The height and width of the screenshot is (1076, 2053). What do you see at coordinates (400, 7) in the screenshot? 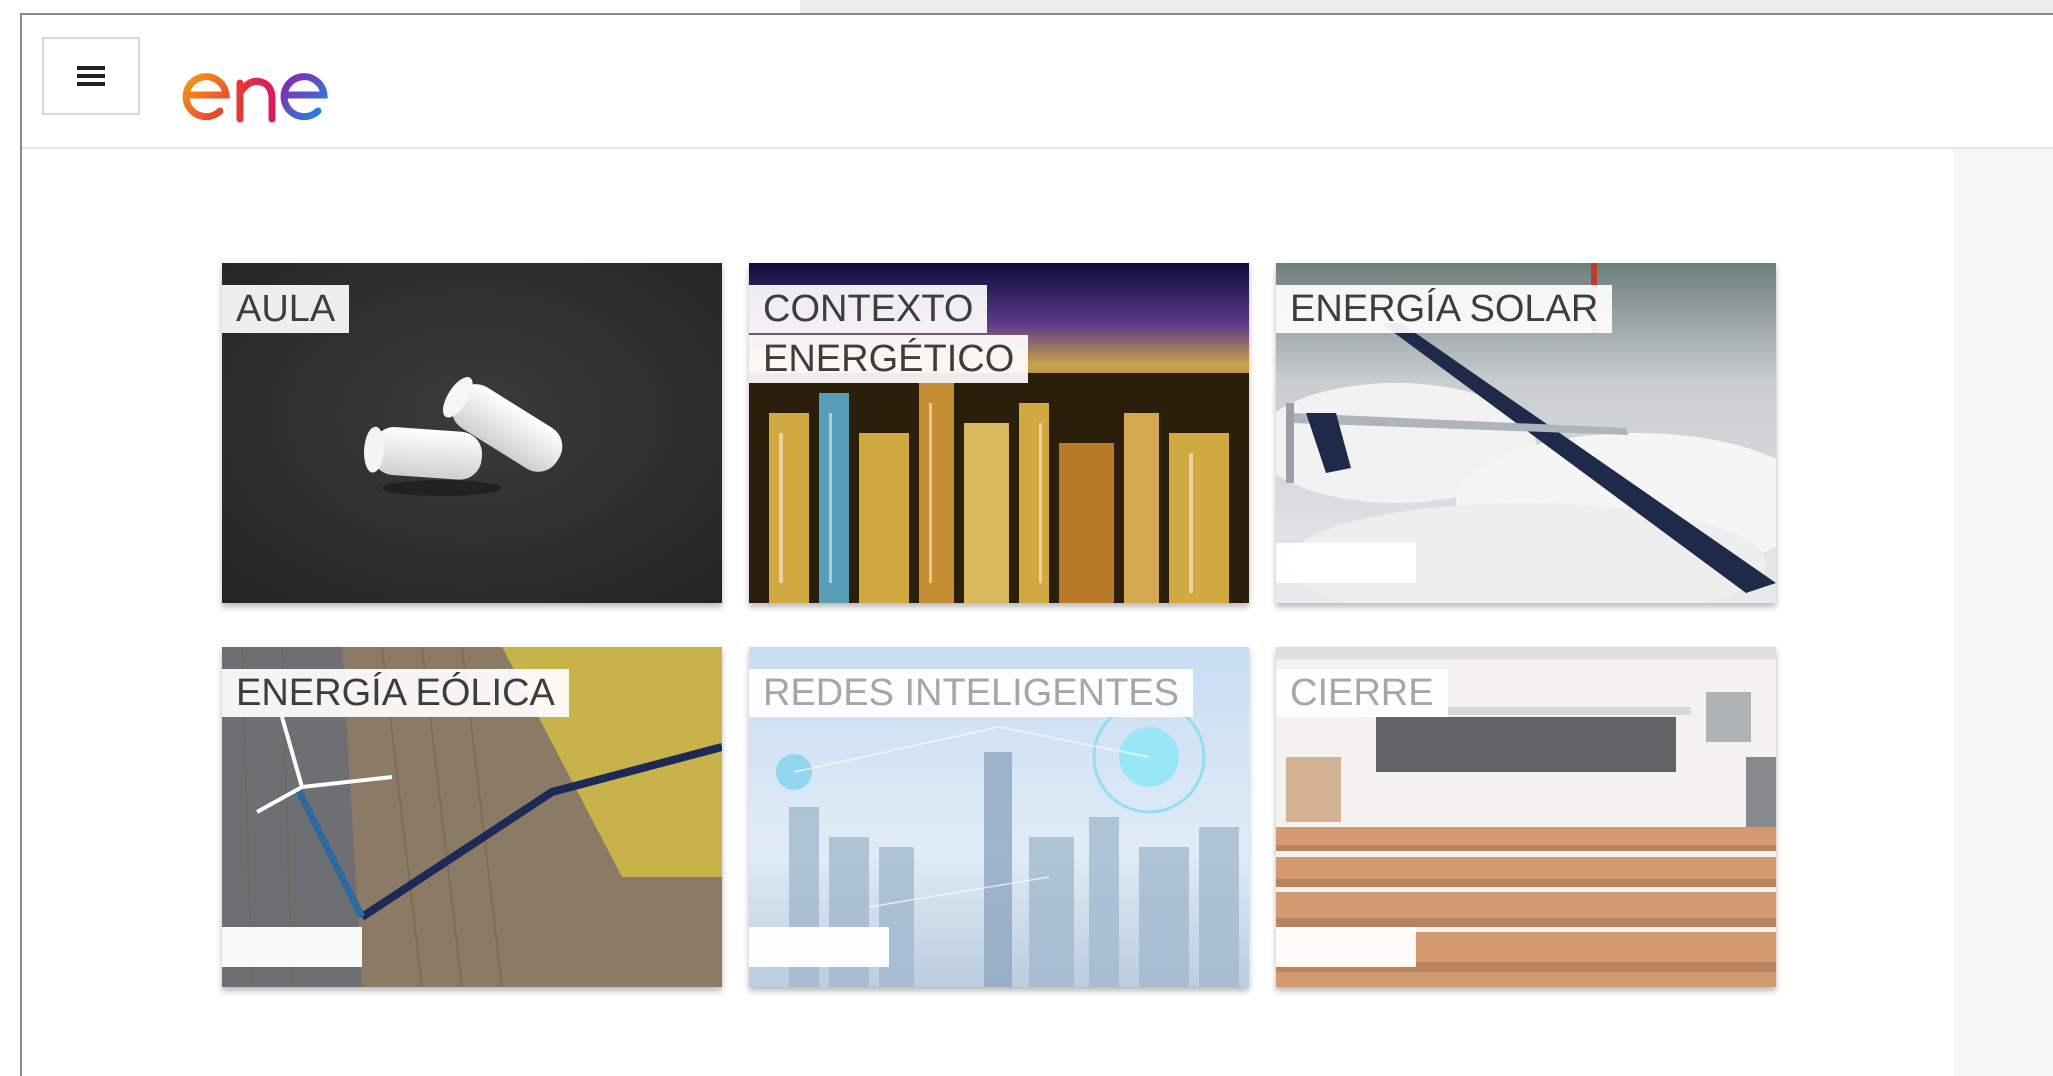
I see `top-strip` at bounding box center [400, 7].